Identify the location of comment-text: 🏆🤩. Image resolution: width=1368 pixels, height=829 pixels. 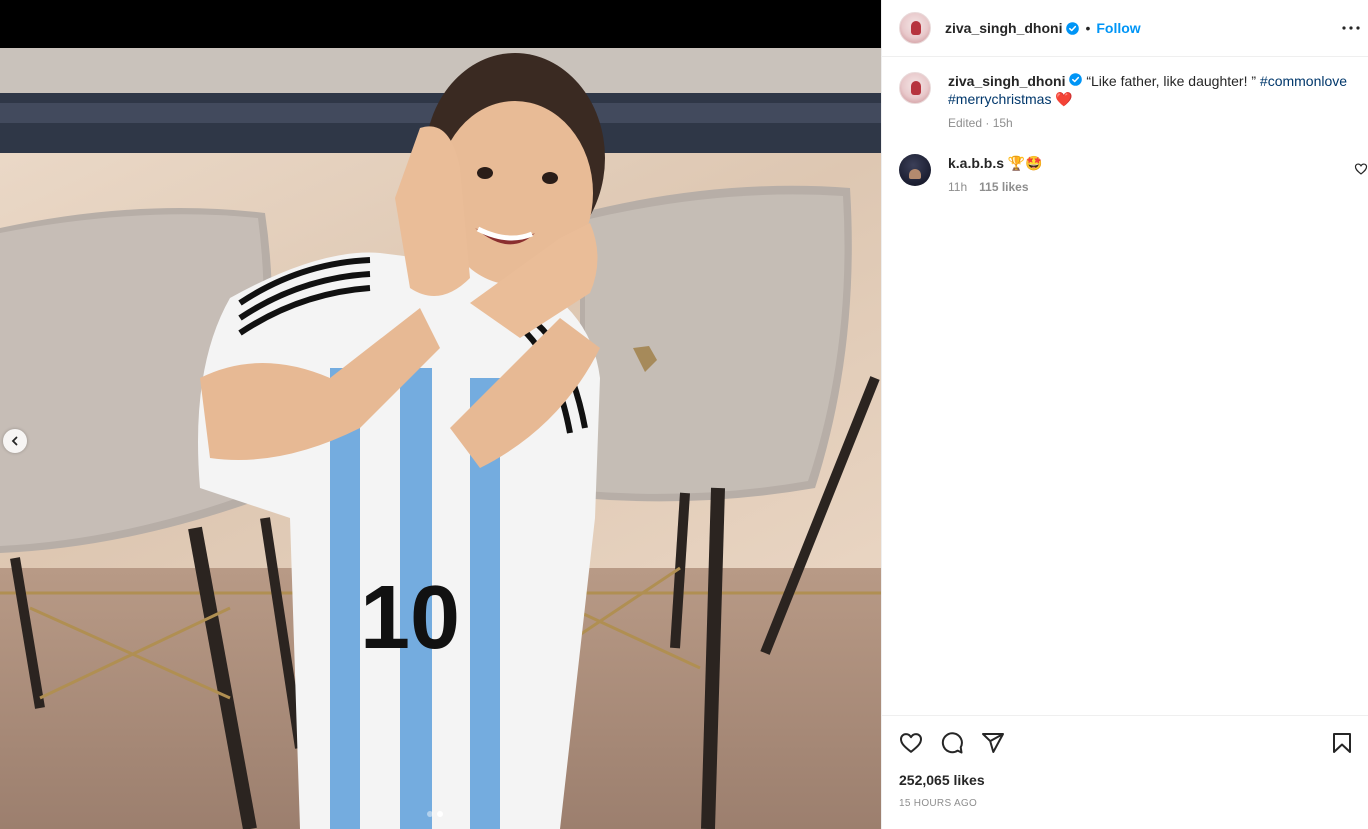
(1025, 163).